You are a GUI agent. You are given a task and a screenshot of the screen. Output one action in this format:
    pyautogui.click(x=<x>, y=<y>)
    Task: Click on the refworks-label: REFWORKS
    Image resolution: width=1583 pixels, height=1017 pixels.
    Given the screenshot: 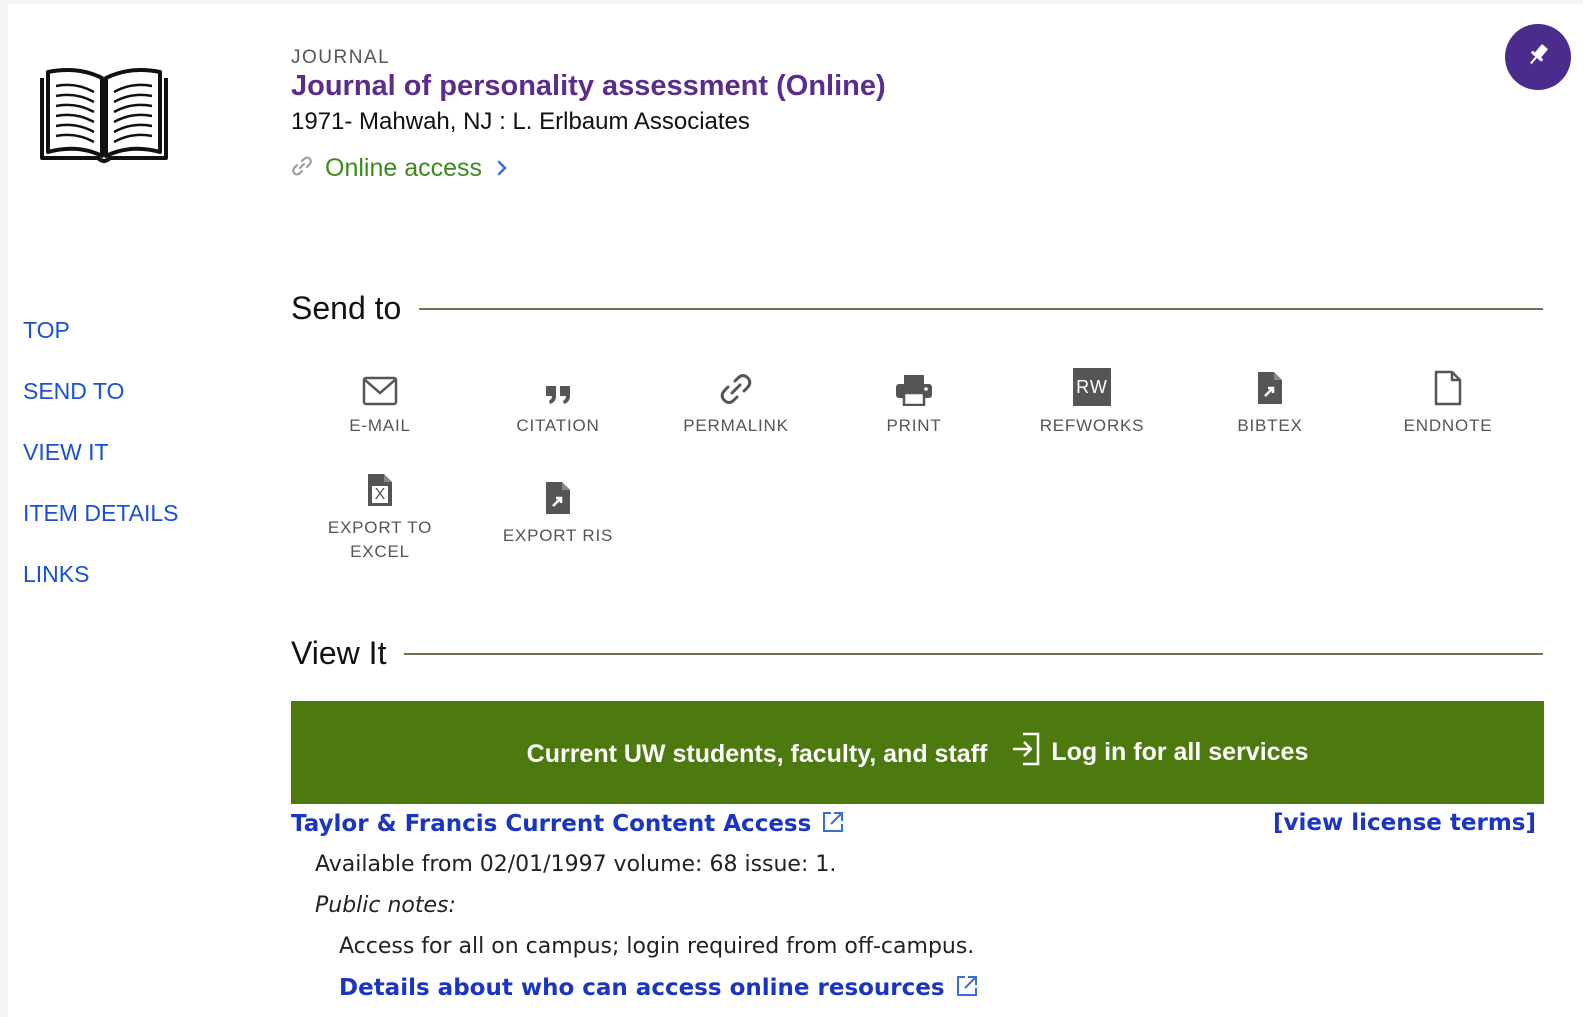 What is the action you would take?
    pyautogui.click(x=1092, y=425)
    